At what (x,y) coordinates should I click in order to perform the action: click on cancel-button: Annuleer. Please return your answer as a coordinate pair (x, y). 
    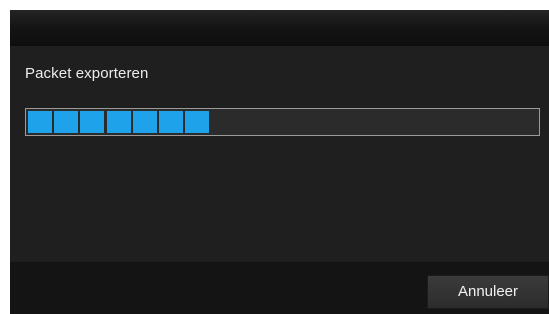
    Looking at the image, I should click on (488, 292).